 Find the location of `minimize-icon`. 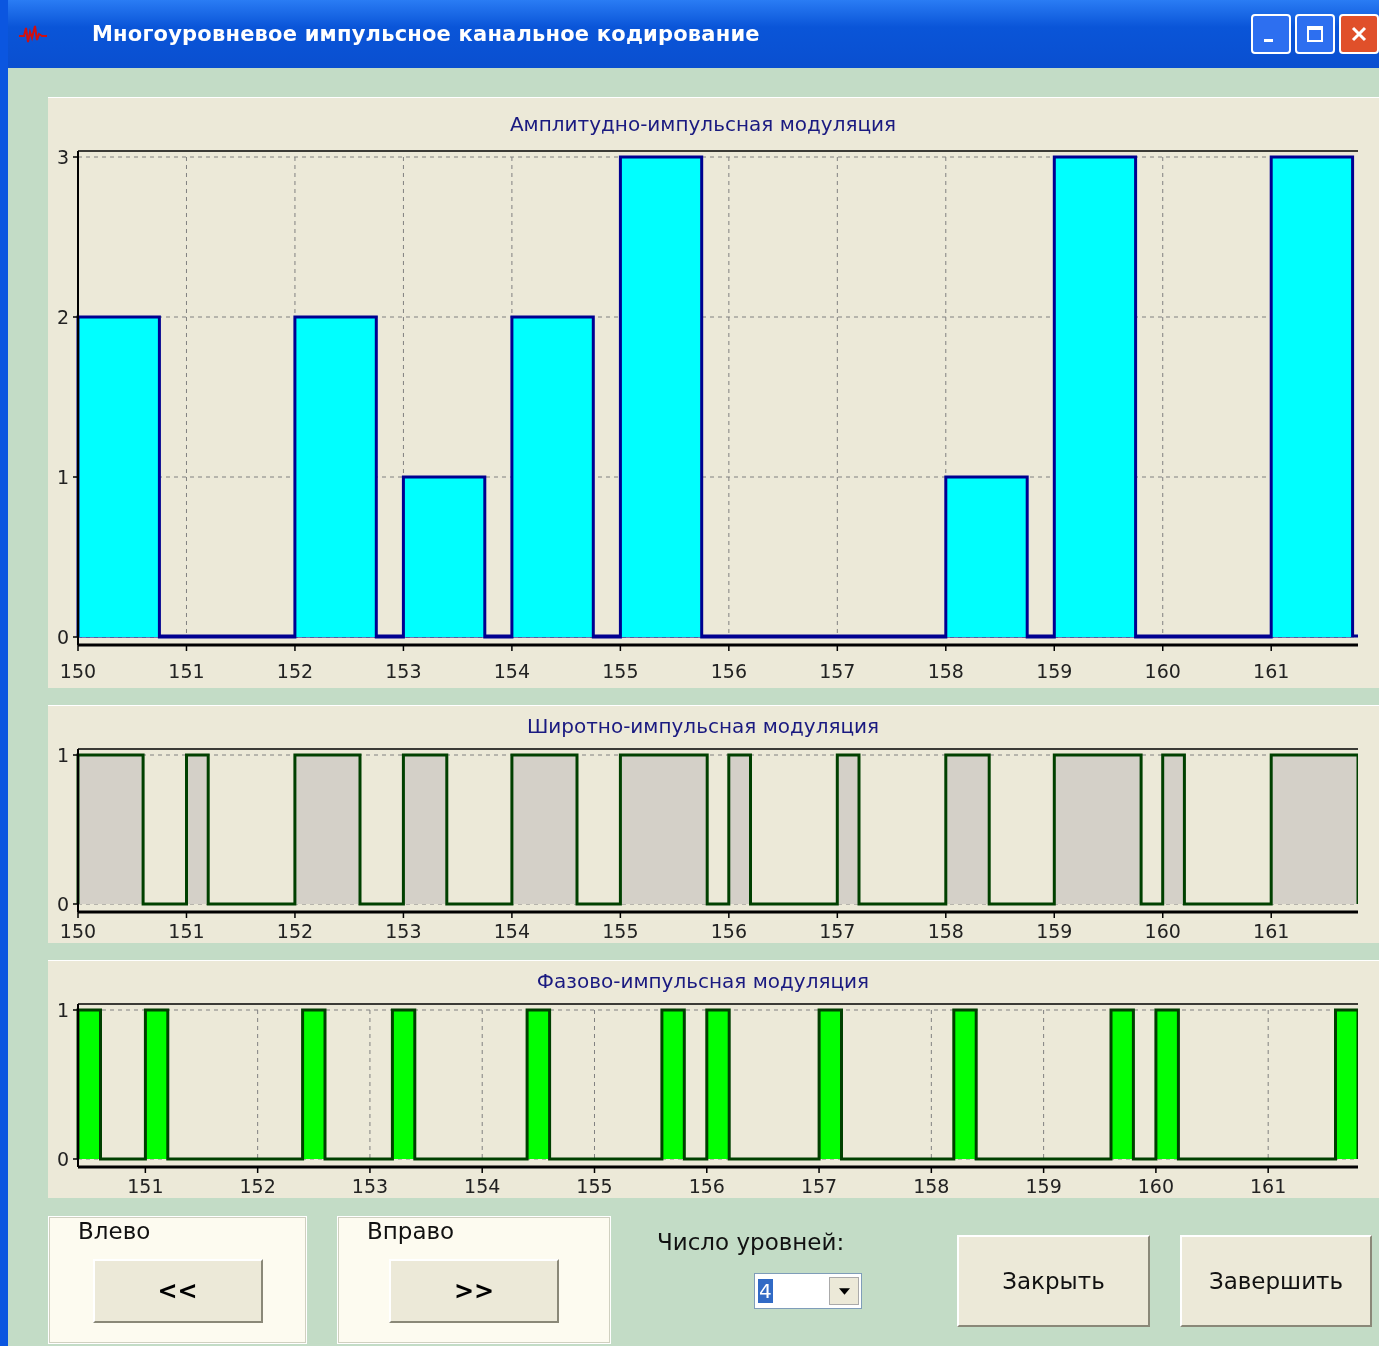

minimize-icon is located at coordinates (1268, 40).